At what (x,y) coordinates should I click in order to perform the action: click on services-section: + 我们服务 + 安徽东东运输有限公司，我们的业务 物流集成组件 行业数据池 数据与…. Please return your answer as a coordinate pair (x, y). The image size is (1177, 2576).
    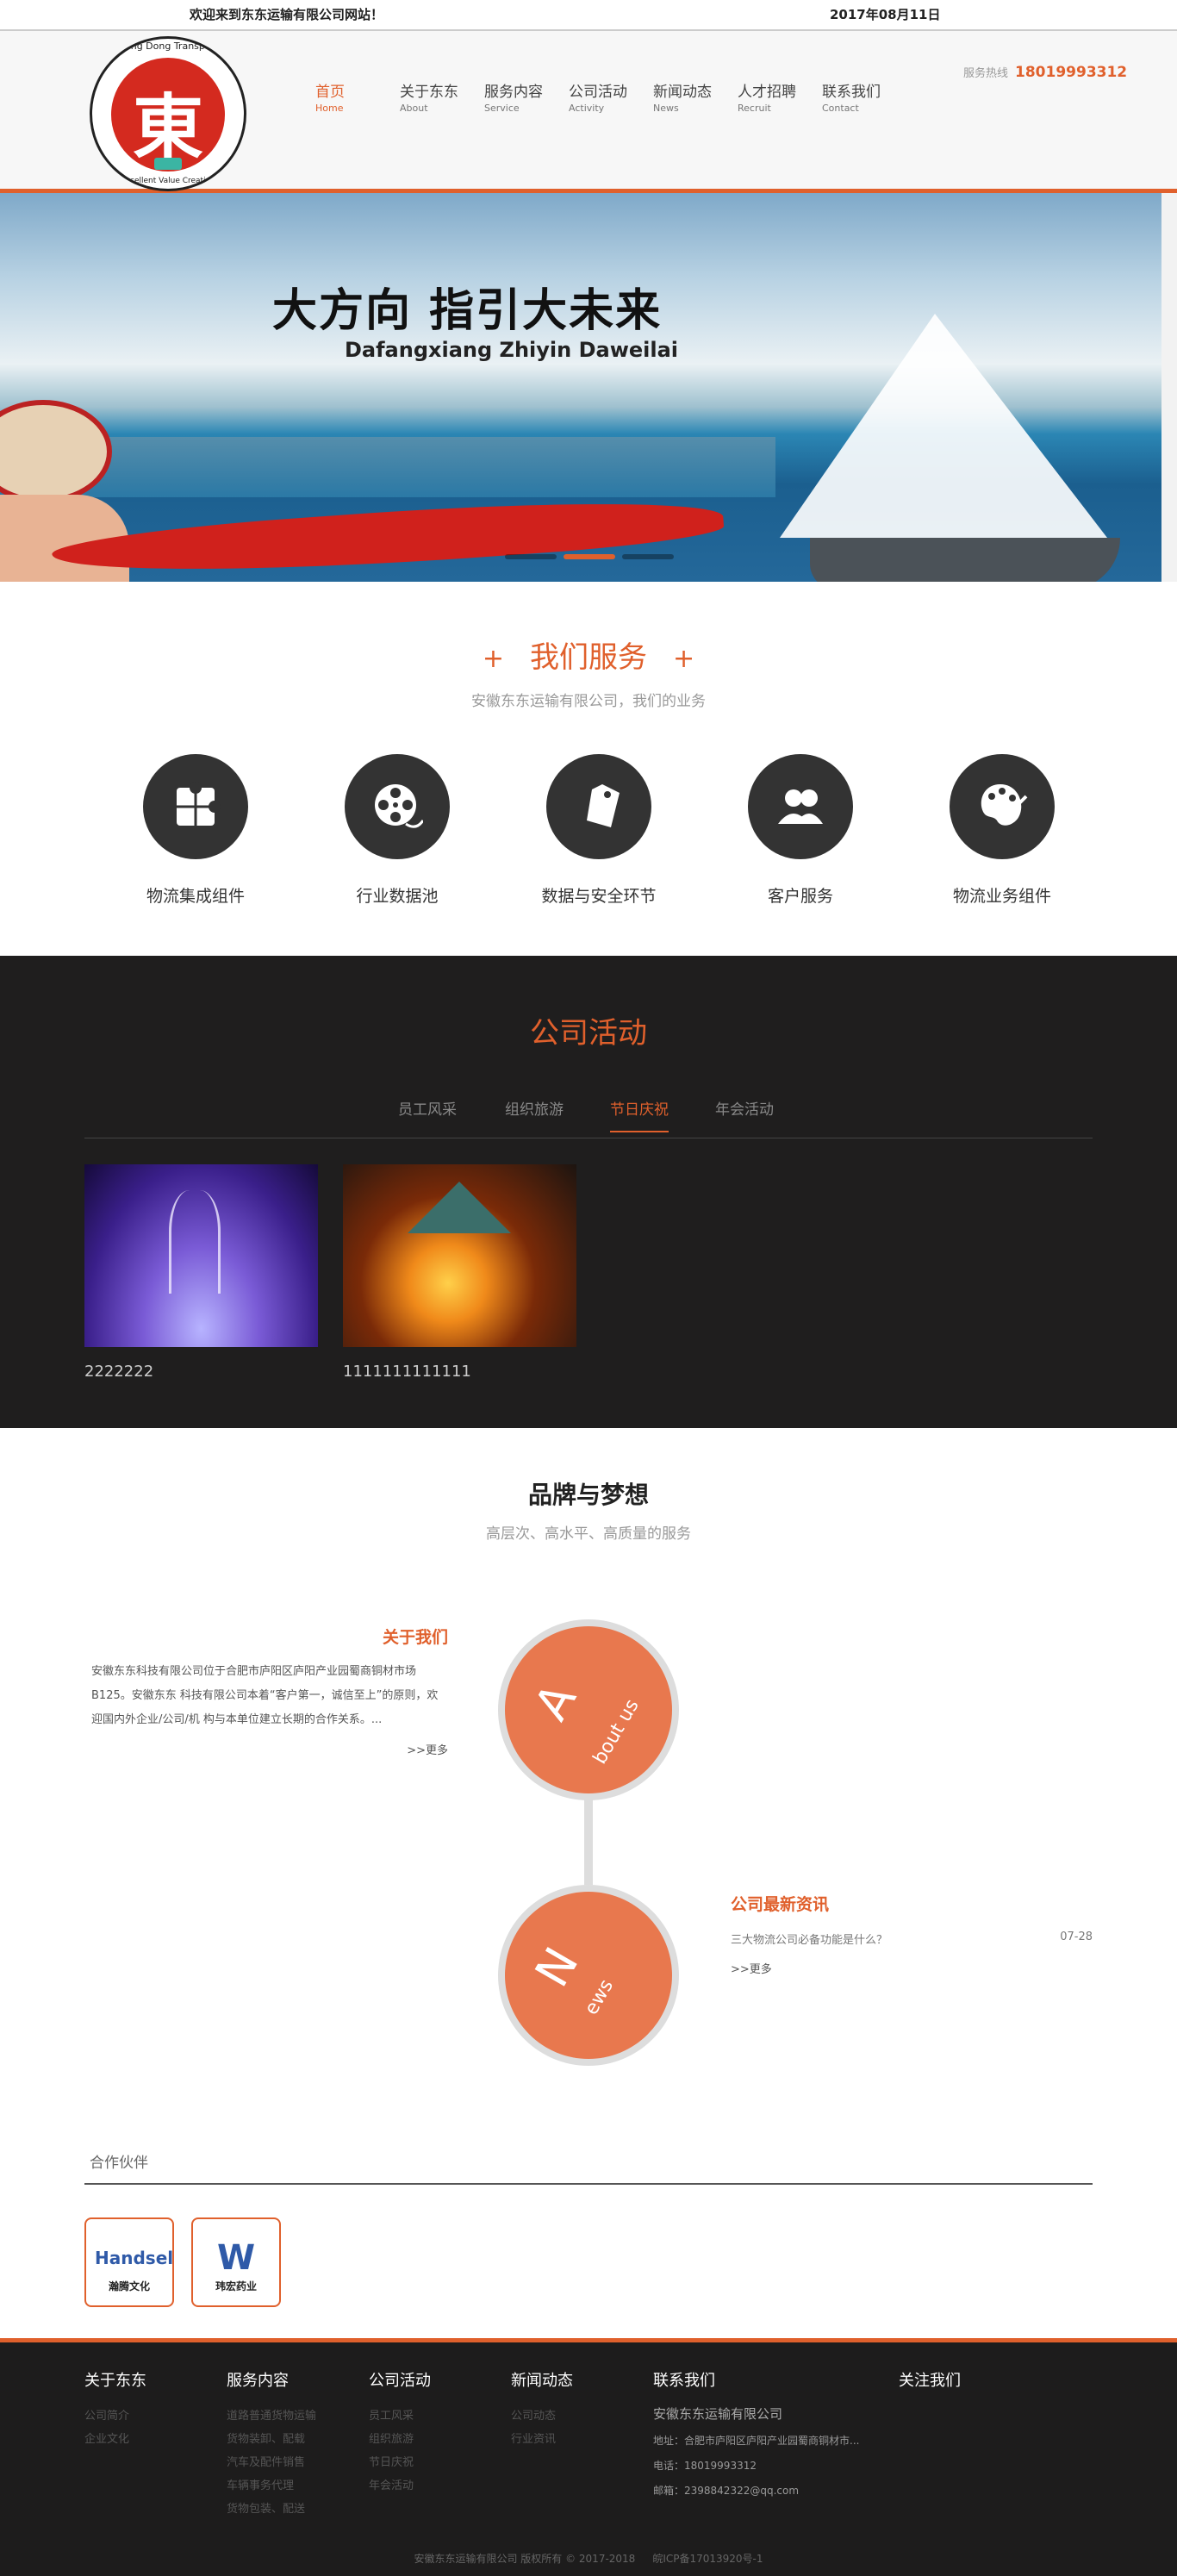
    Looking at the image, I should click on (588, 769).